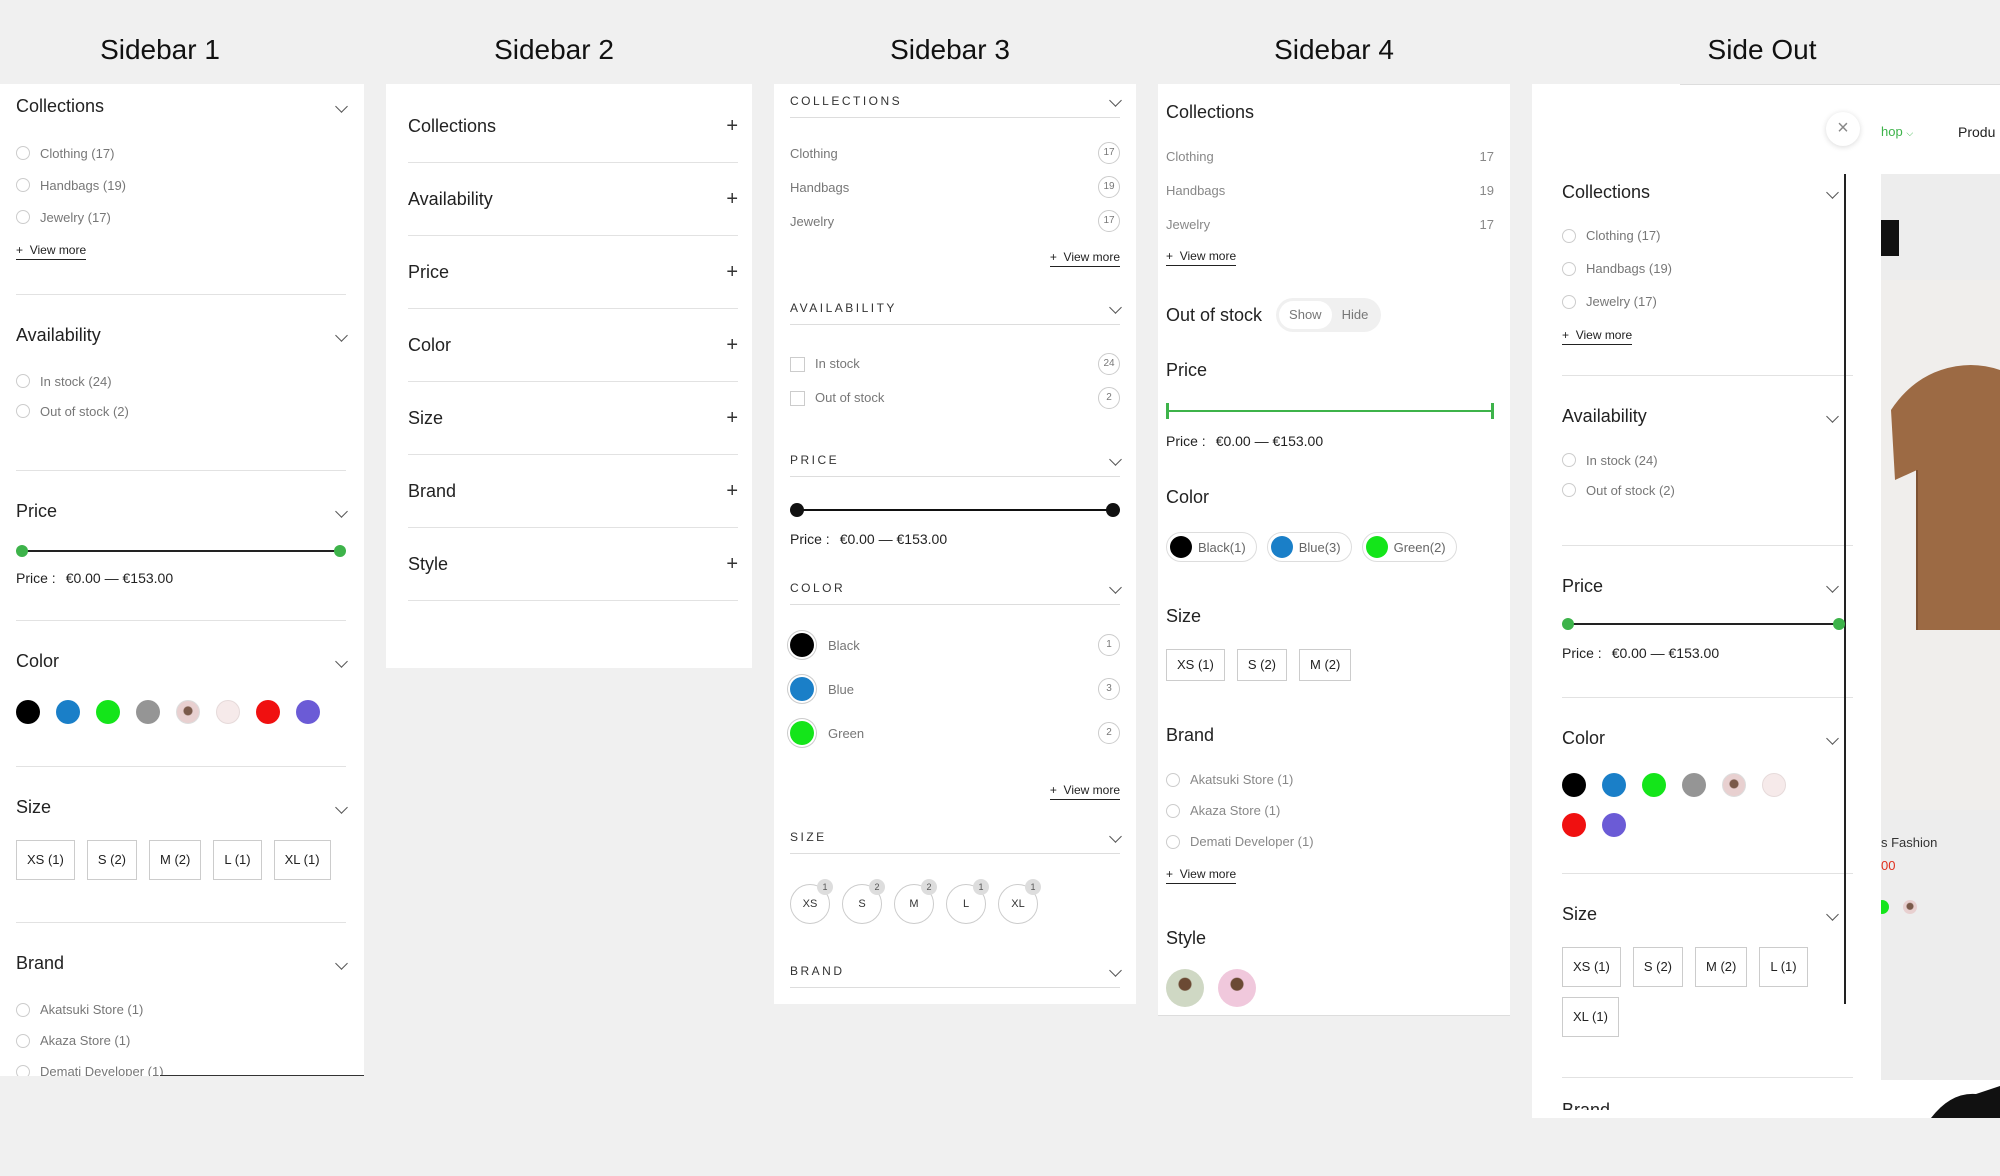 The width and height of the screenshot is (2000, 1176). Describe the element at coordinates (1897, 131) in the screenshot. I see `nav-shop-link: hop ⌵` at that location.